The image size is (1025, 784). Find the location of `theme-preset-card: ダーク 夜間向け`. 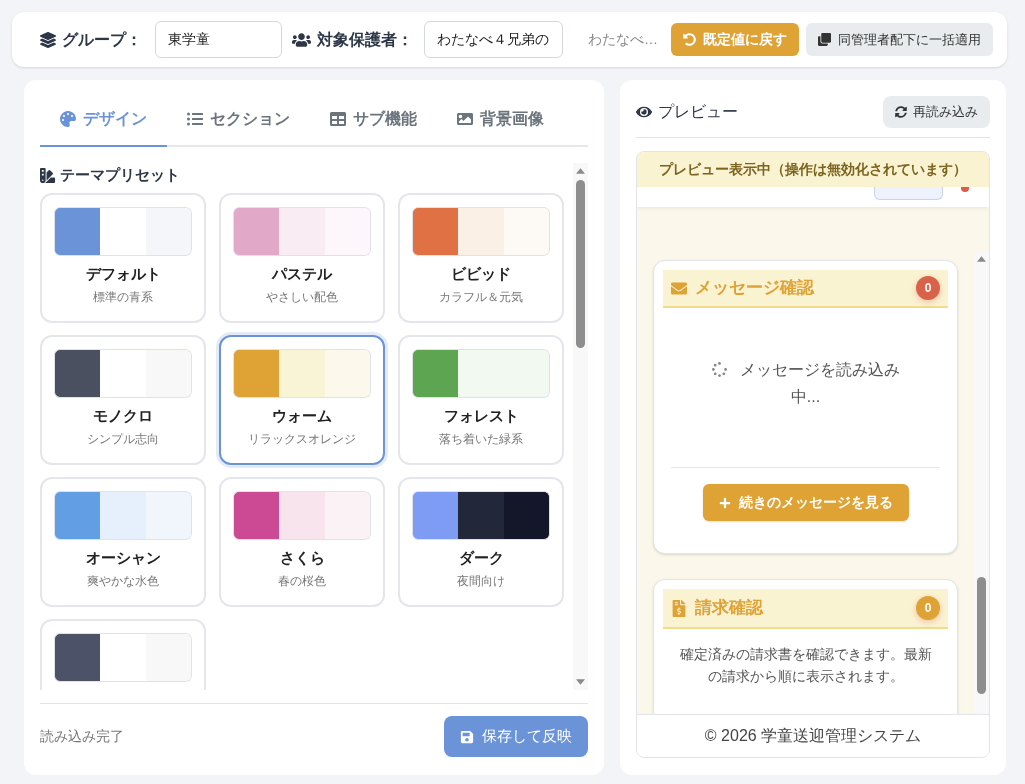

theme-preset-card: ダーク 夜間向け is located at coordinates (481, 542).